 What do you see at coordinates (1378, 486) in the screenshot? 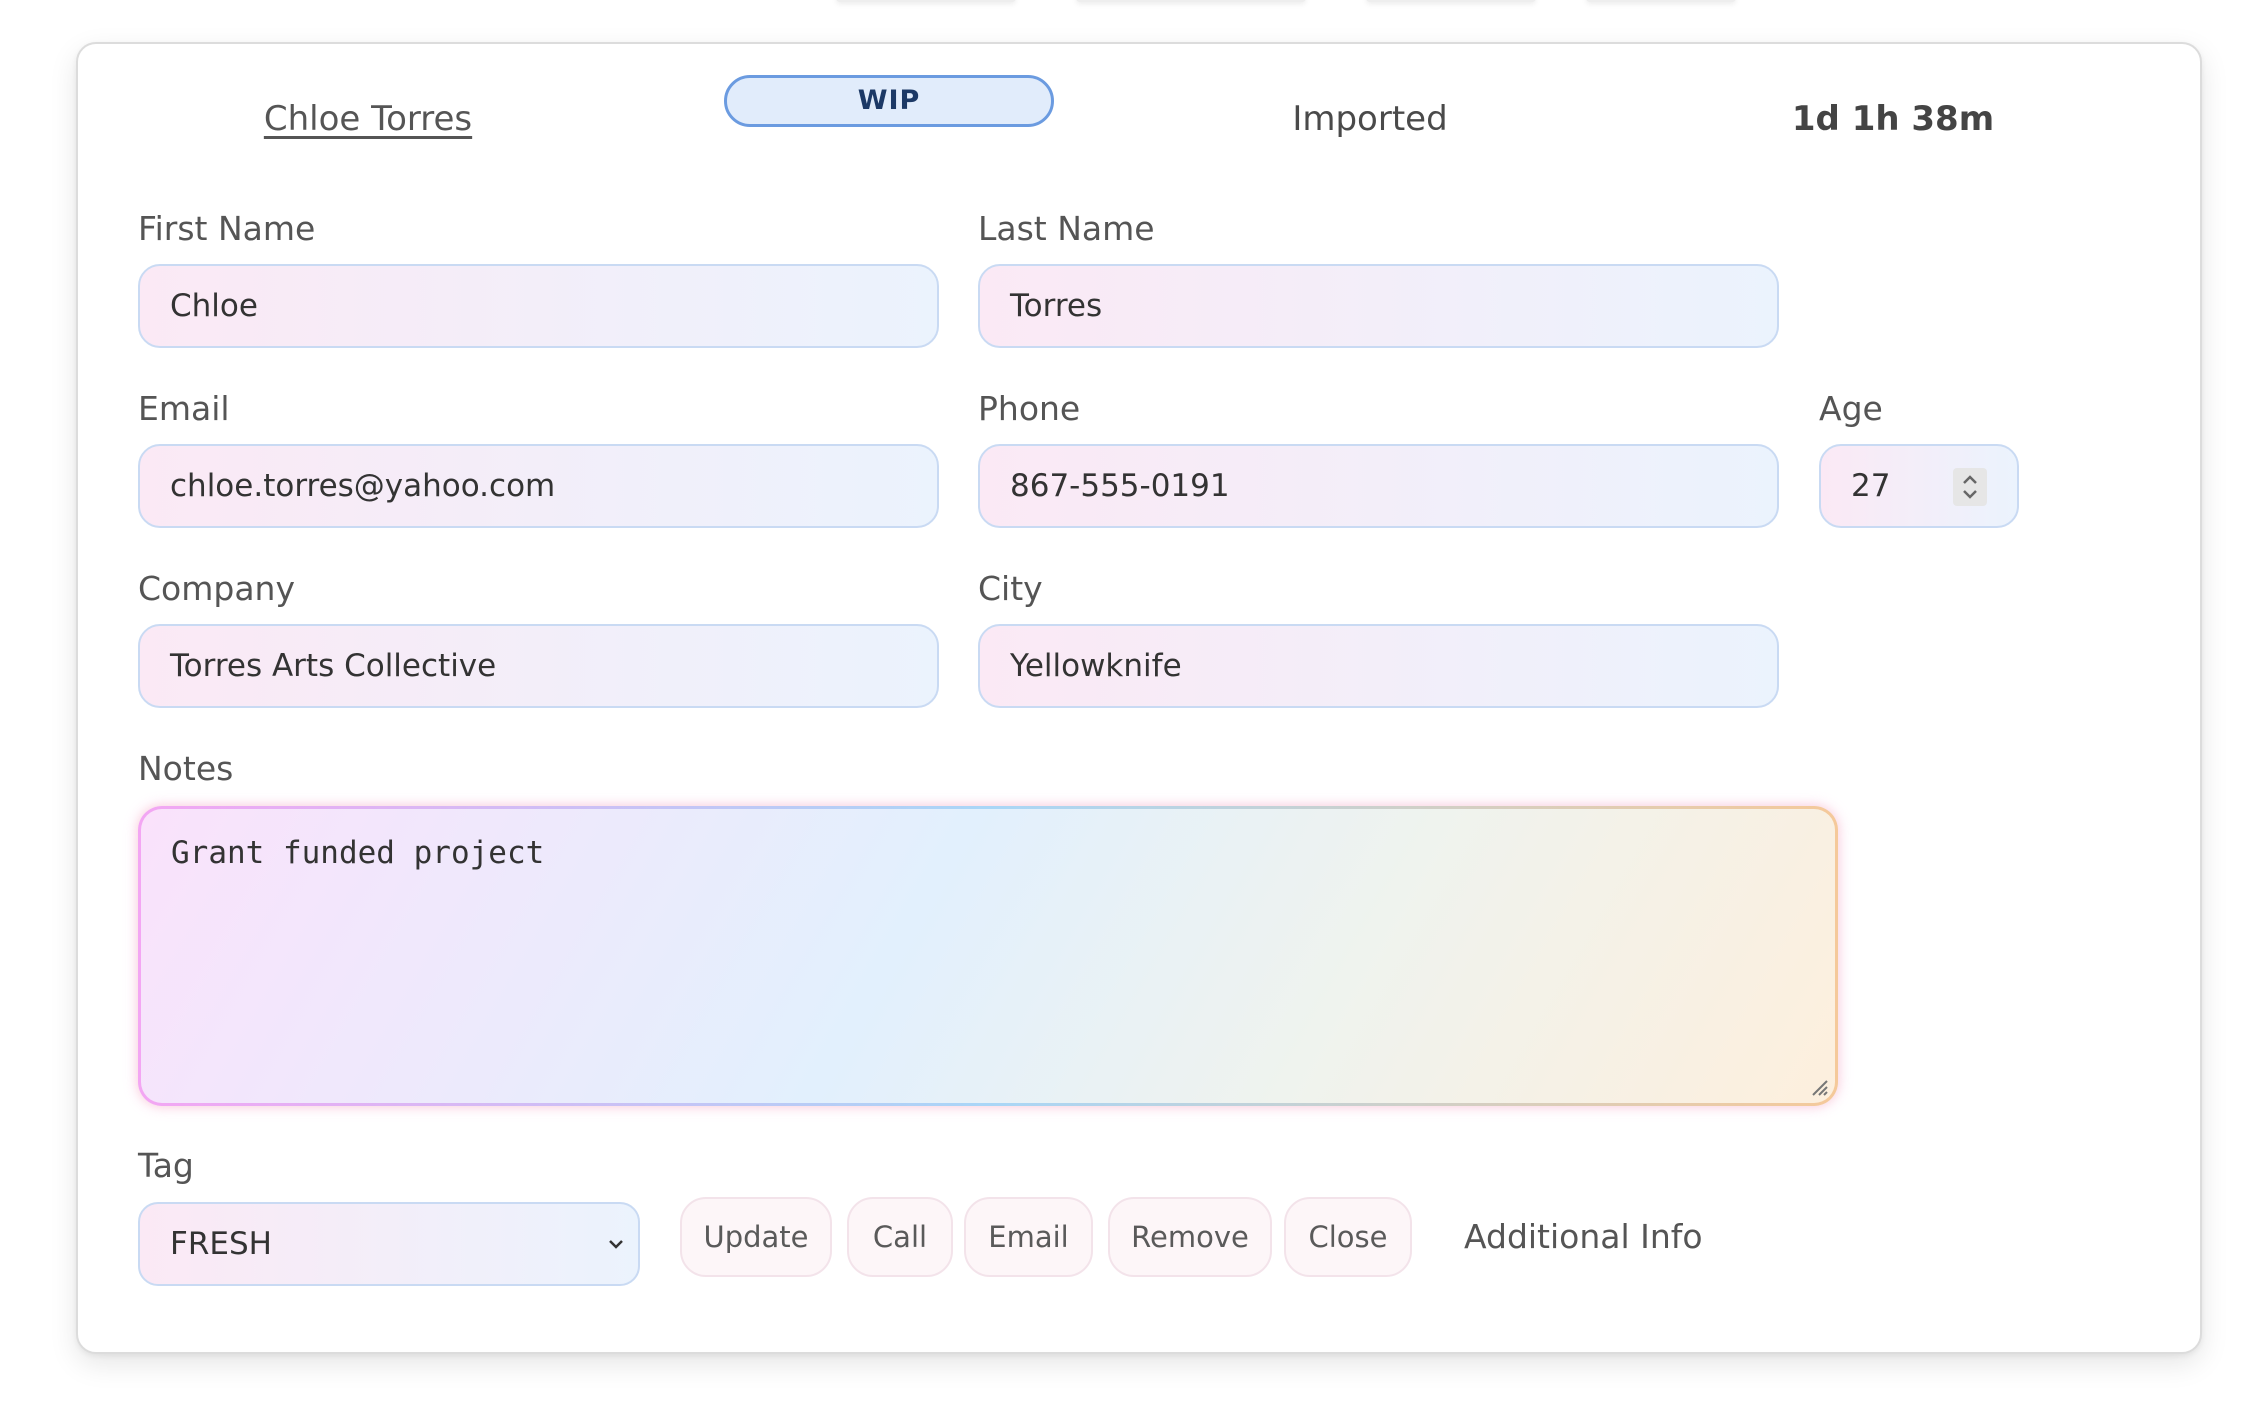
I see `phone-field: 867-555-0191` at bounding box center [1378, 486].